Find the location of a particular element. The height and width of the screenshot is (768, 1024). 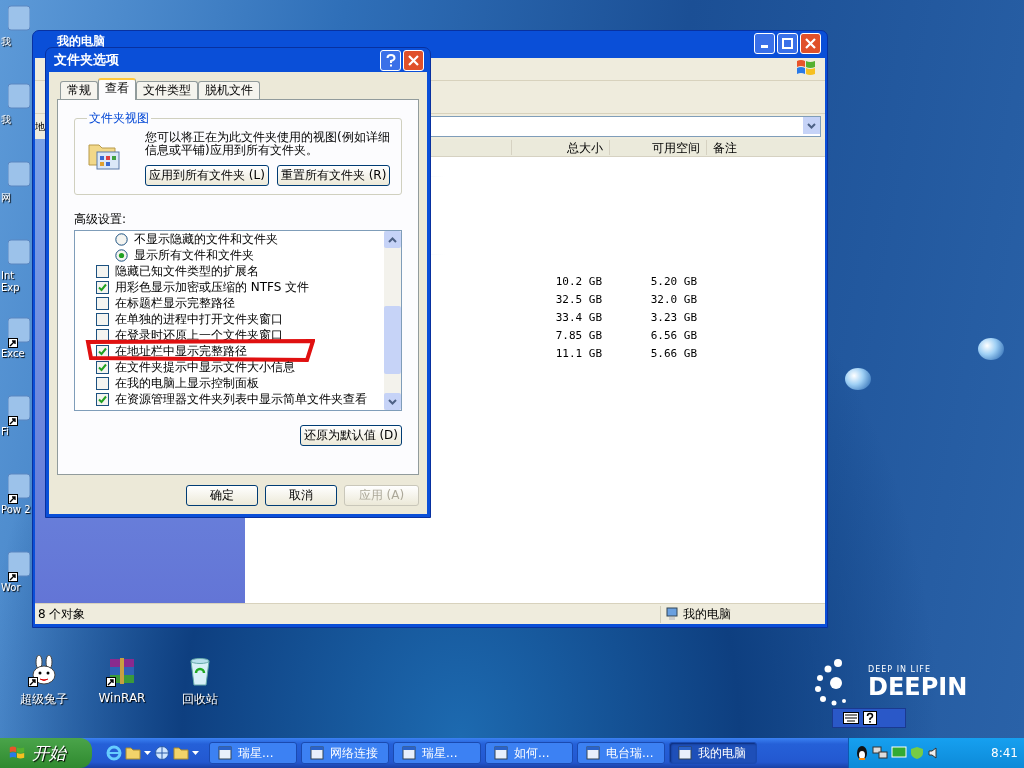

column-header: 可用空间 is located at coordinates (658, 147).